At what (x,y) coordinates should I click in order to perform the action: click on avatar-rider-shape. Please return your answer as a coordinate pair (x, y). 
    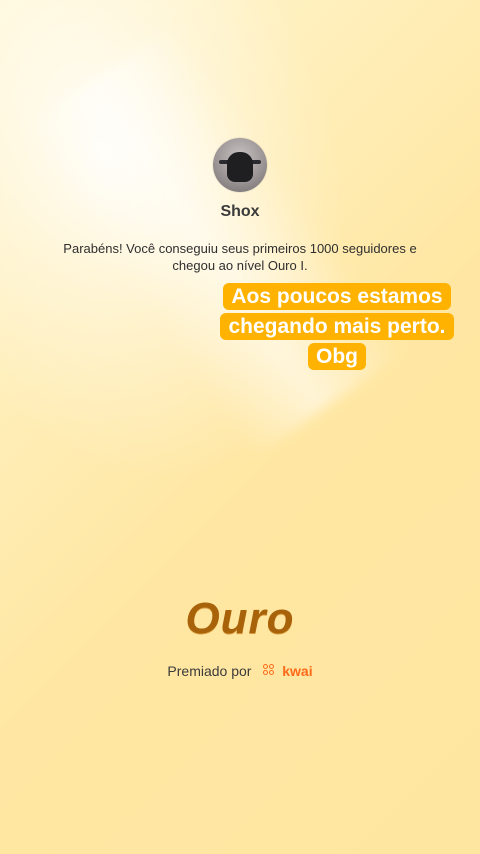
    Looking at the image, I should click on (240, 167).